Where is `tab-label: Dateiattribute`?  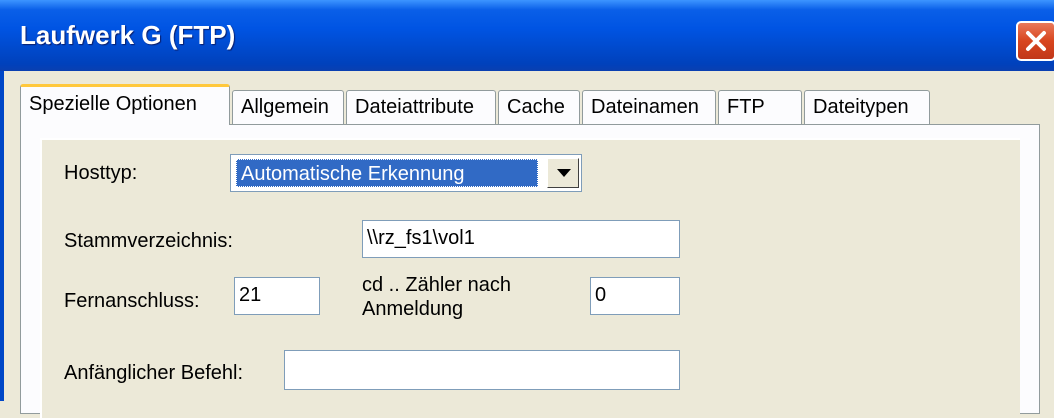 tab-label: Dateiattribute is located at coordinates (414, 107).